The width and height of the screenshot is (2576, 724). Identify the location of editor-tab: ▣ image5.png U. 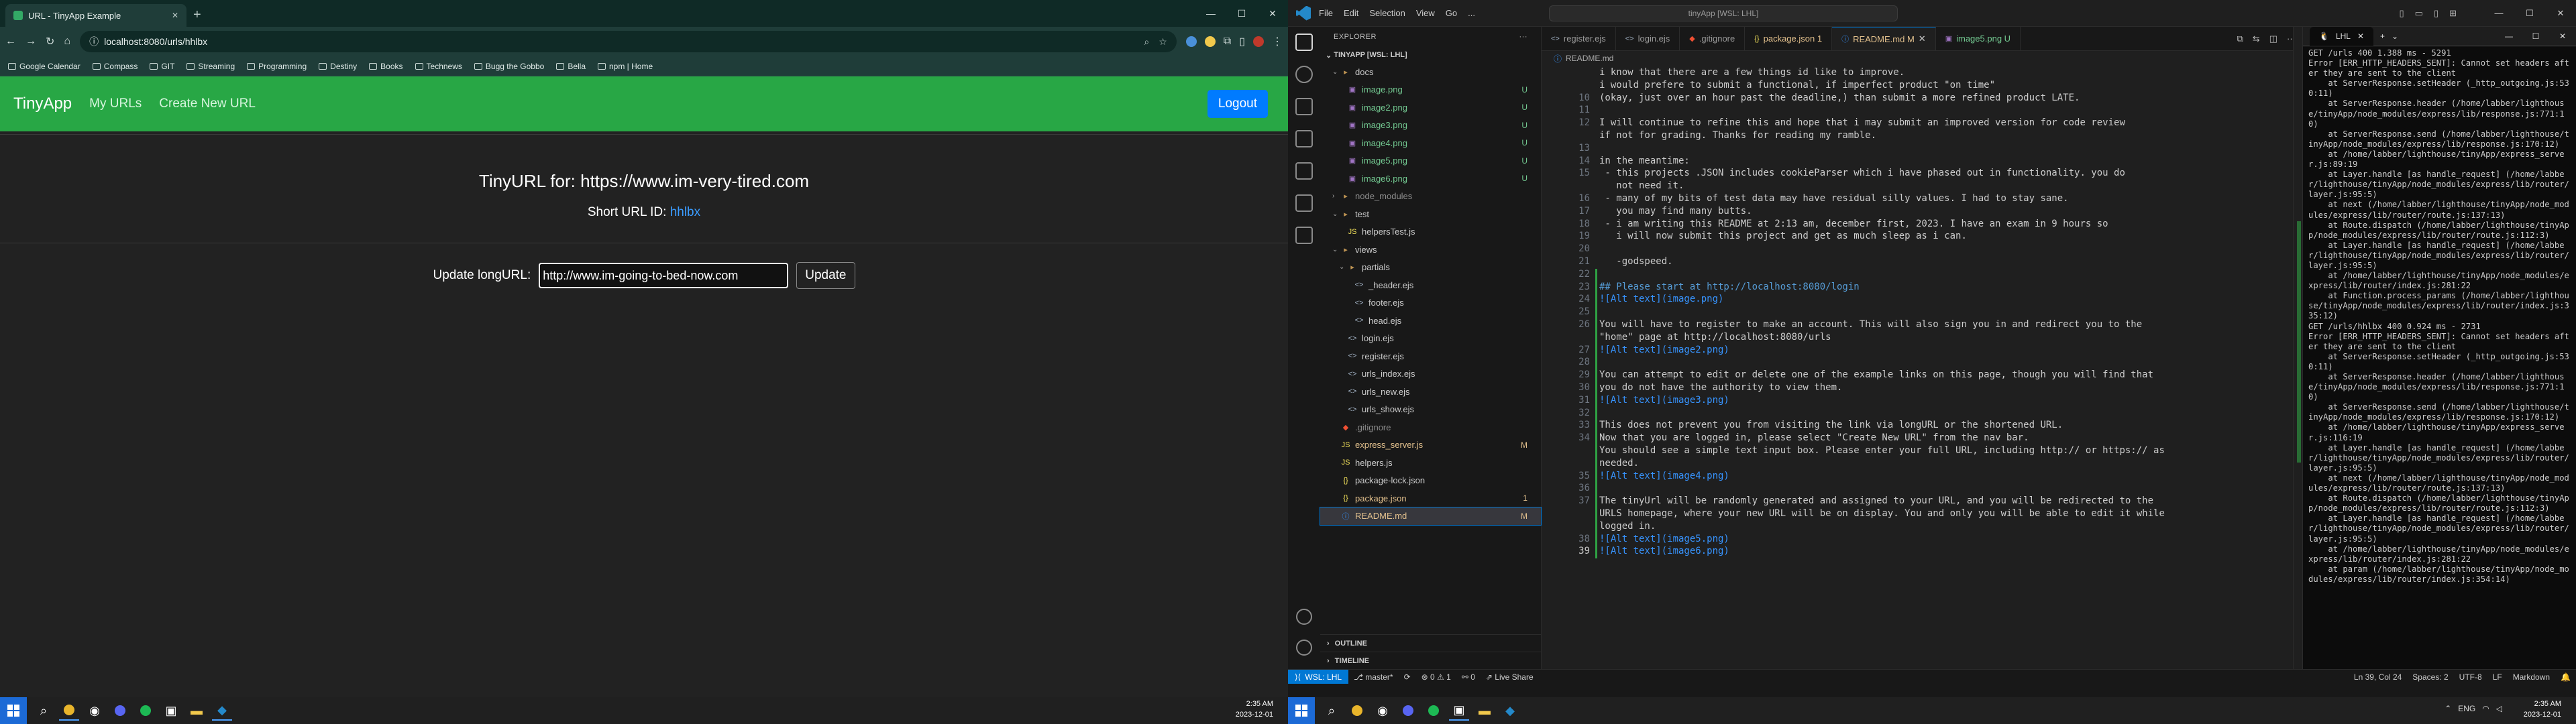
(1978, 38).